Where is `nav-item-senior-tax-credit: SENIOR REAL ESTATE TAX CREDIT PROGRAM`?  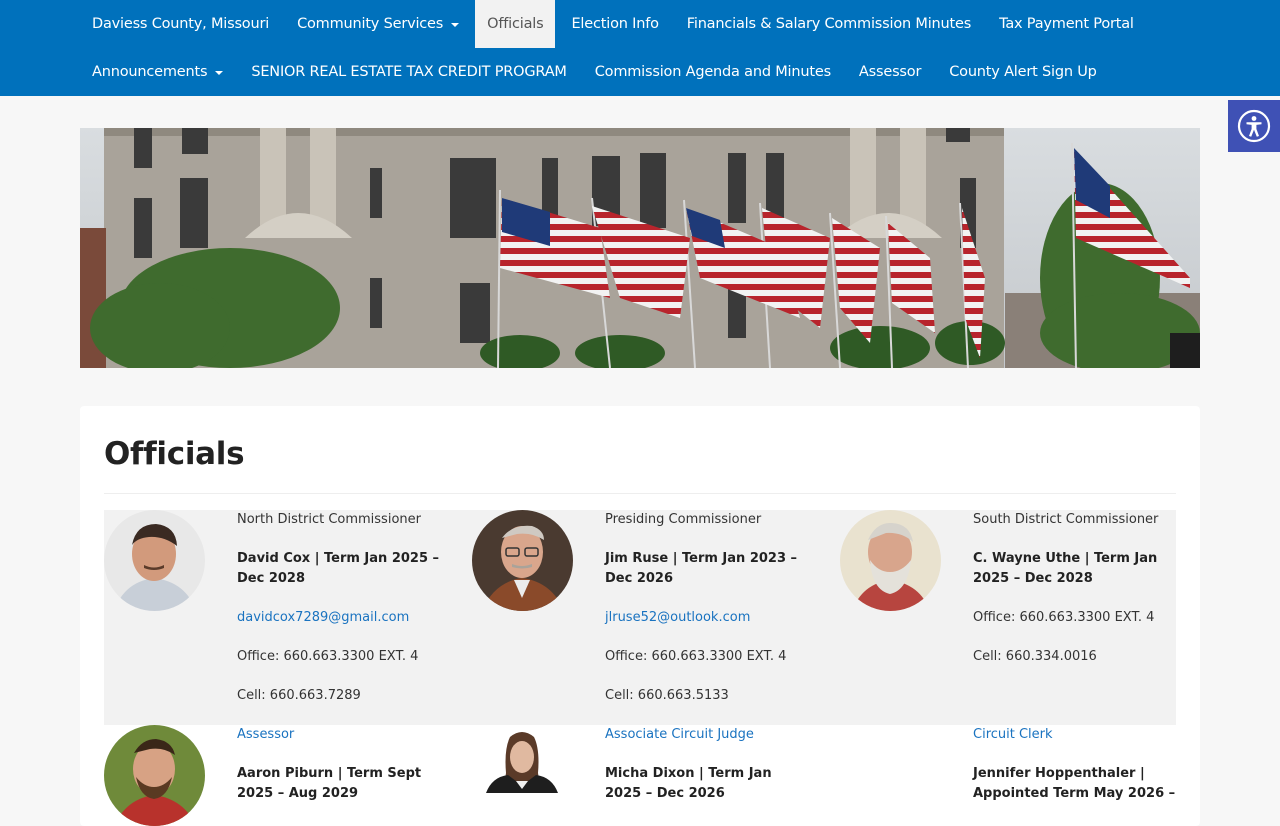 nav-item-senior-tax-credit: SENIOR REAL ESTATE TAX CREDIT PROGRAM is located at coordinates (406, 72).